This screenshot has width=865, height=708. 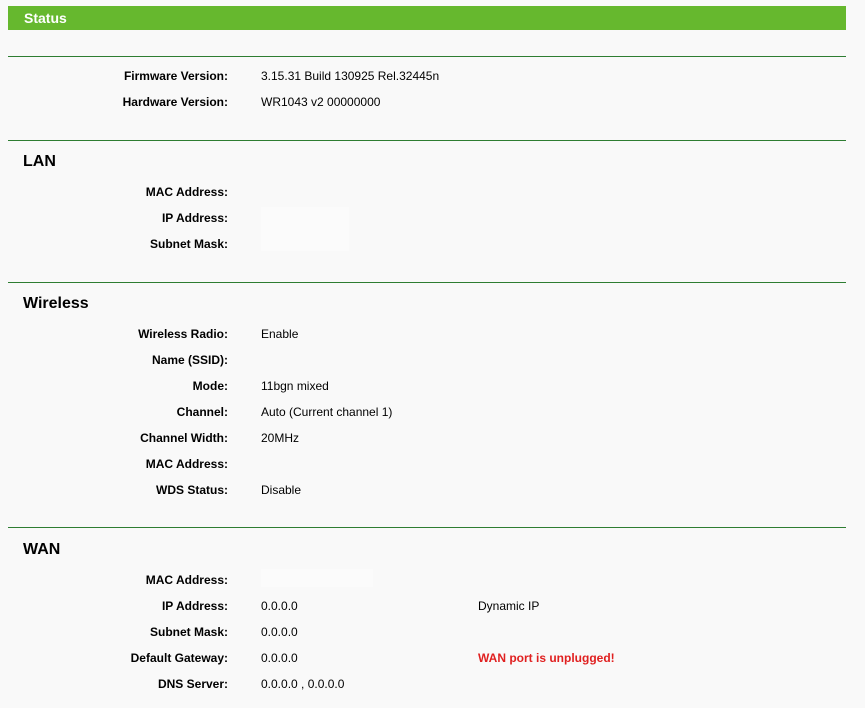 What do you see at coordinates (280, 334) in the screenshot?
I see `wireless-radio-value: Enable` at bounding box center [280, 334].